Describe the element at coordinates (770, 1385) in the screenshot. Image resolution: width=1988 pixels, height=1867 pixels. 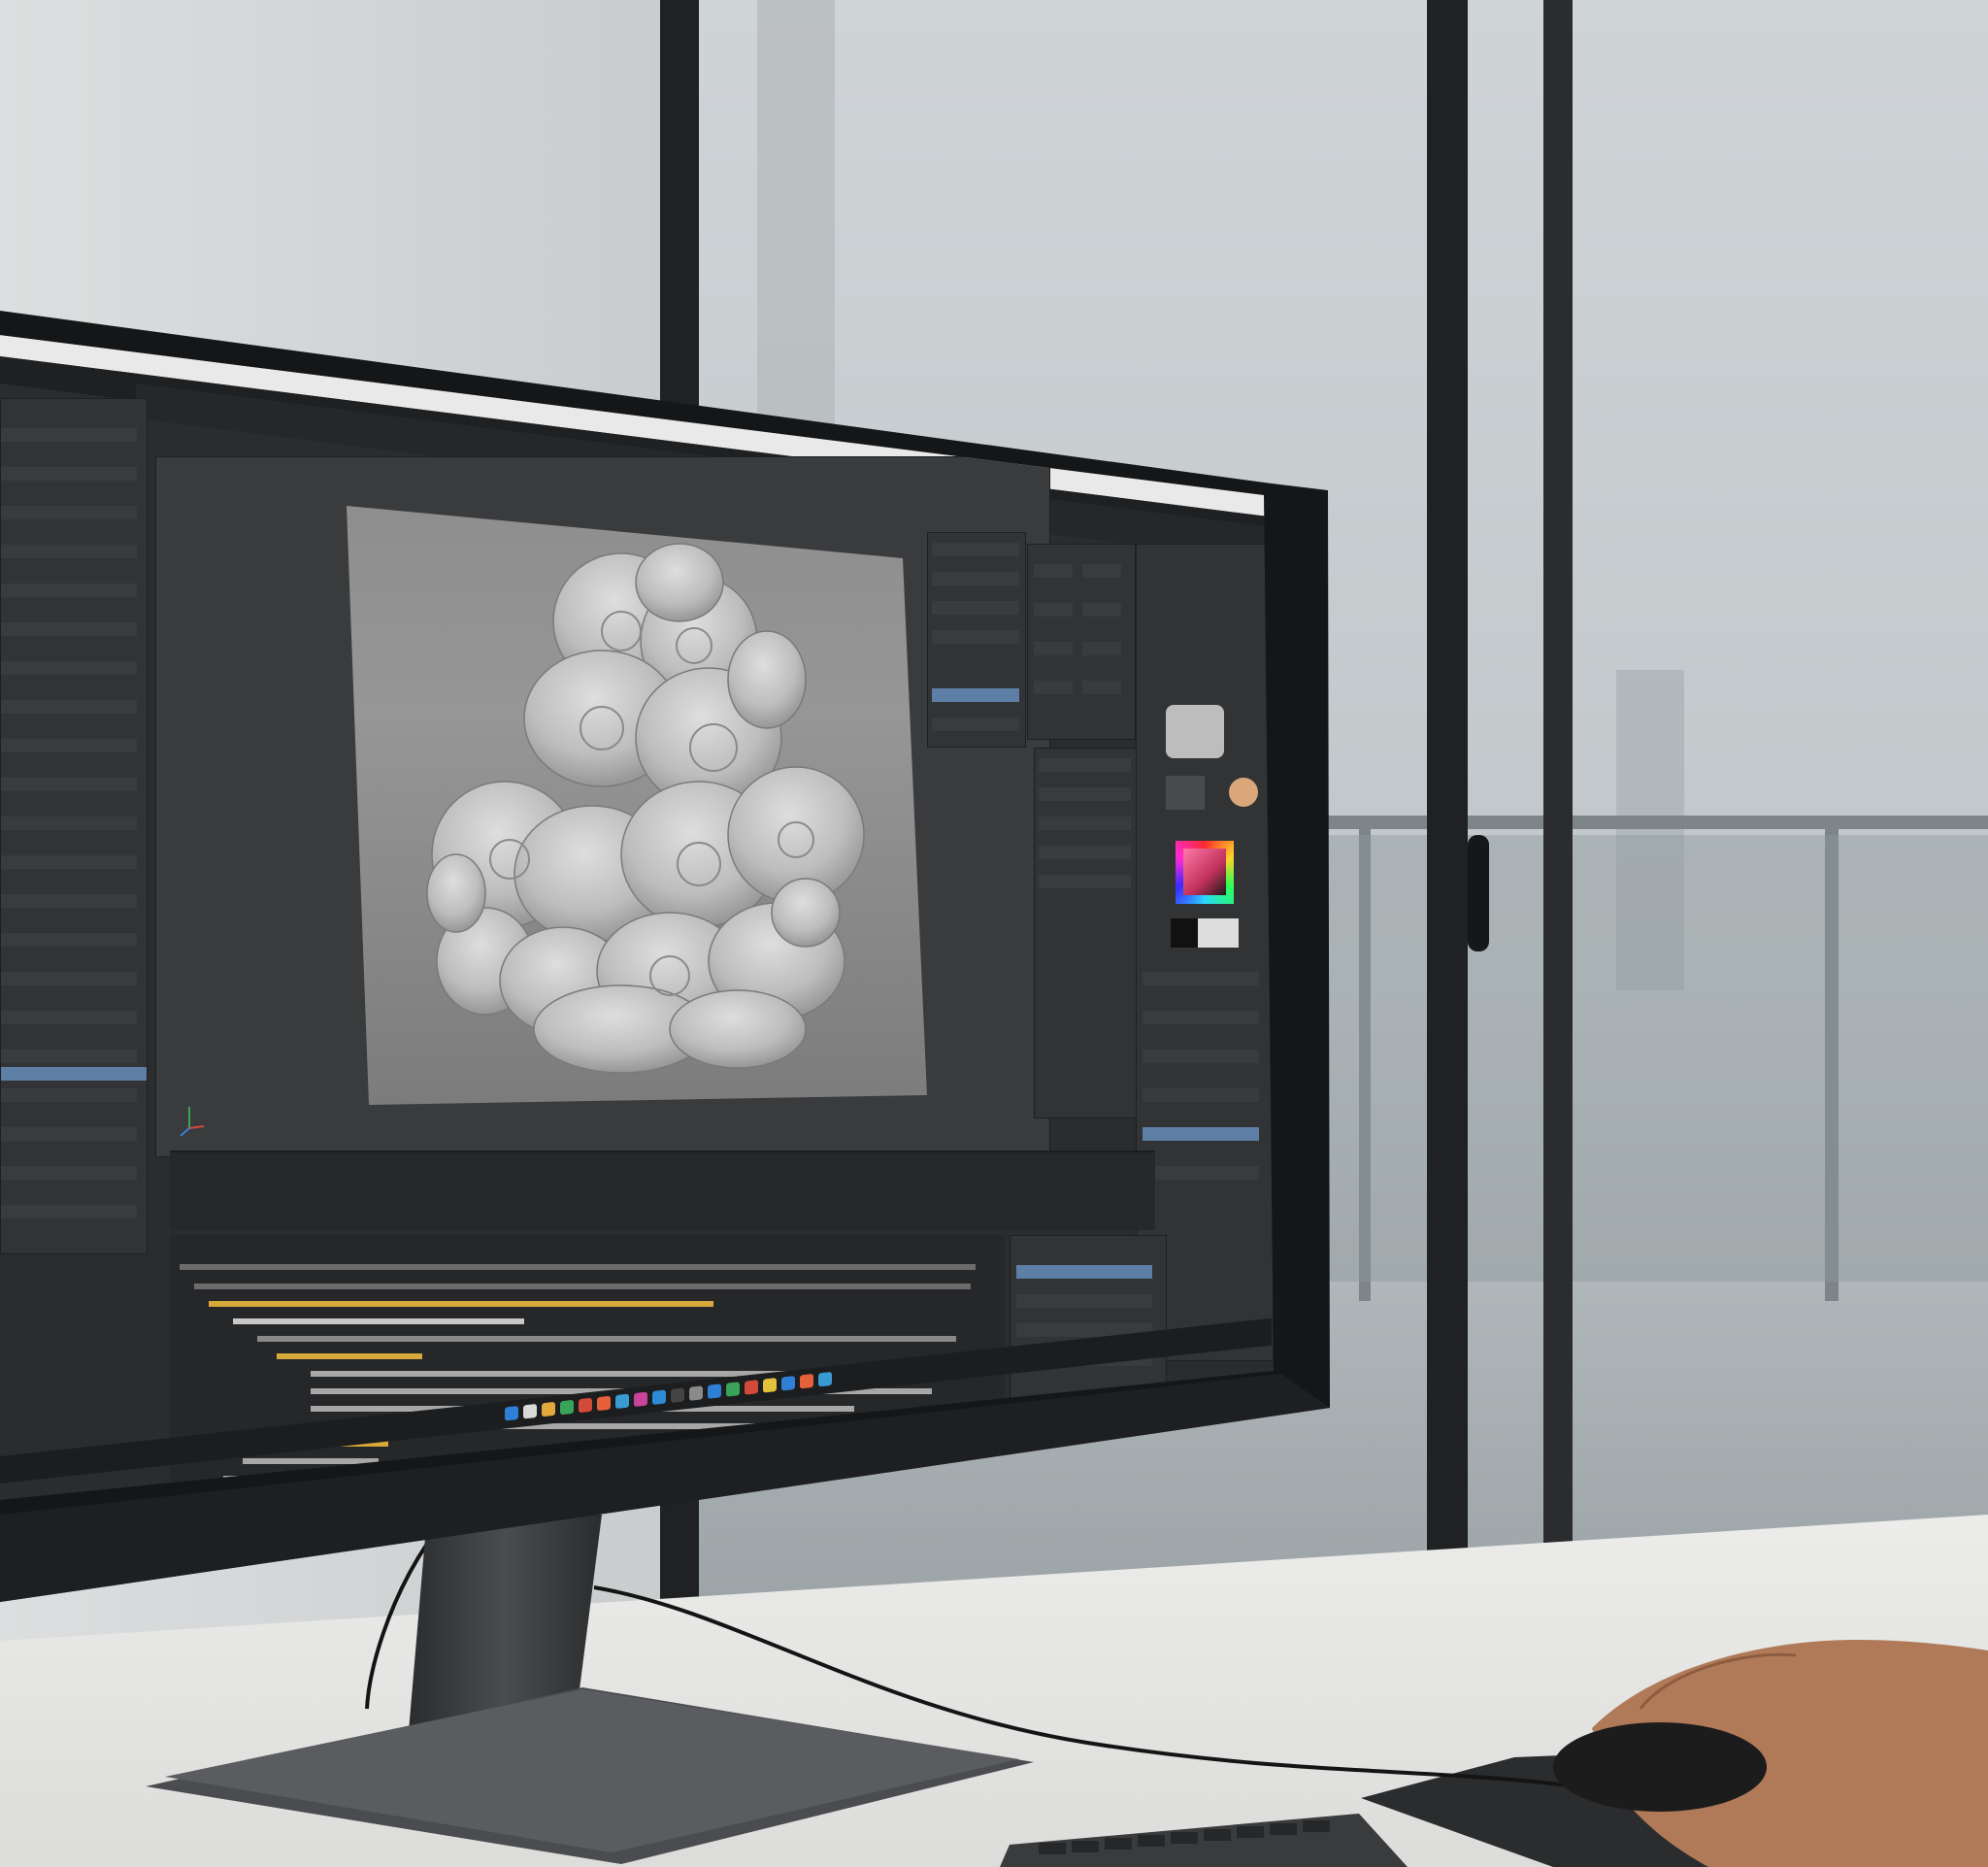
I see `notes-icon` at that location.